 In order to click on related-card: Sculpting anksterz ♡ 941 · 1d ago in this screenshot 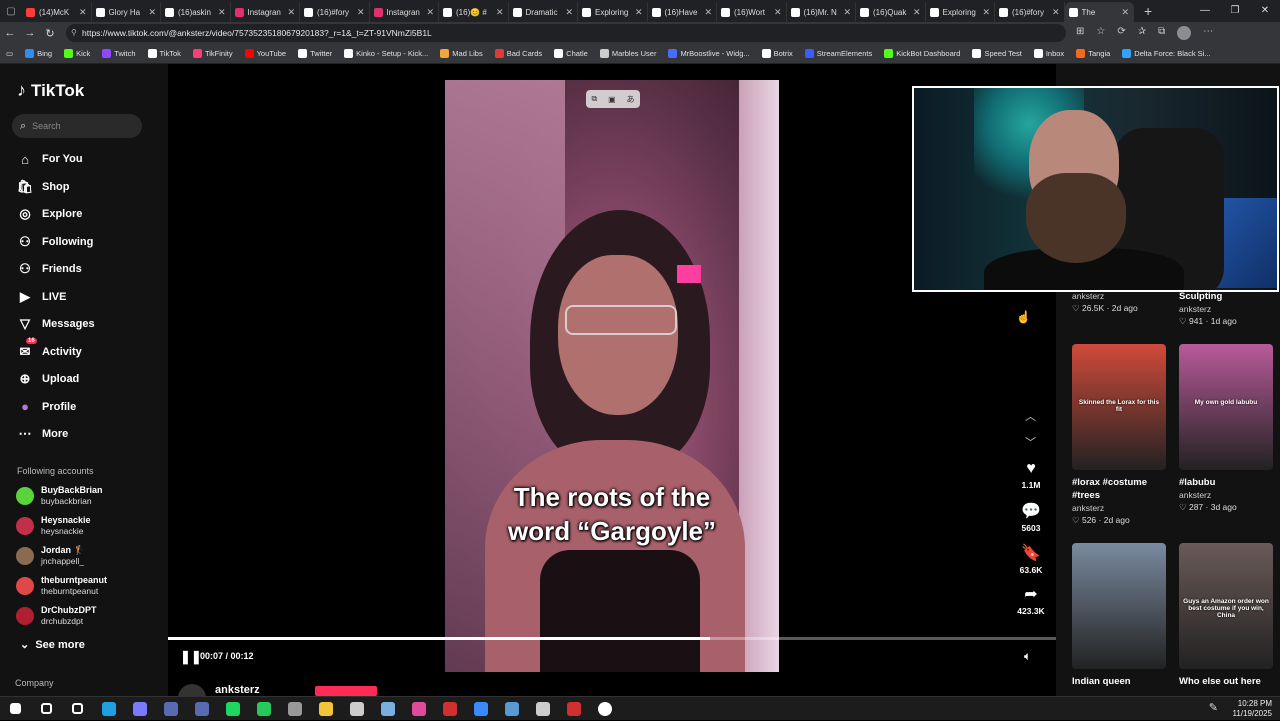, I will do `click(1227, 308)`.